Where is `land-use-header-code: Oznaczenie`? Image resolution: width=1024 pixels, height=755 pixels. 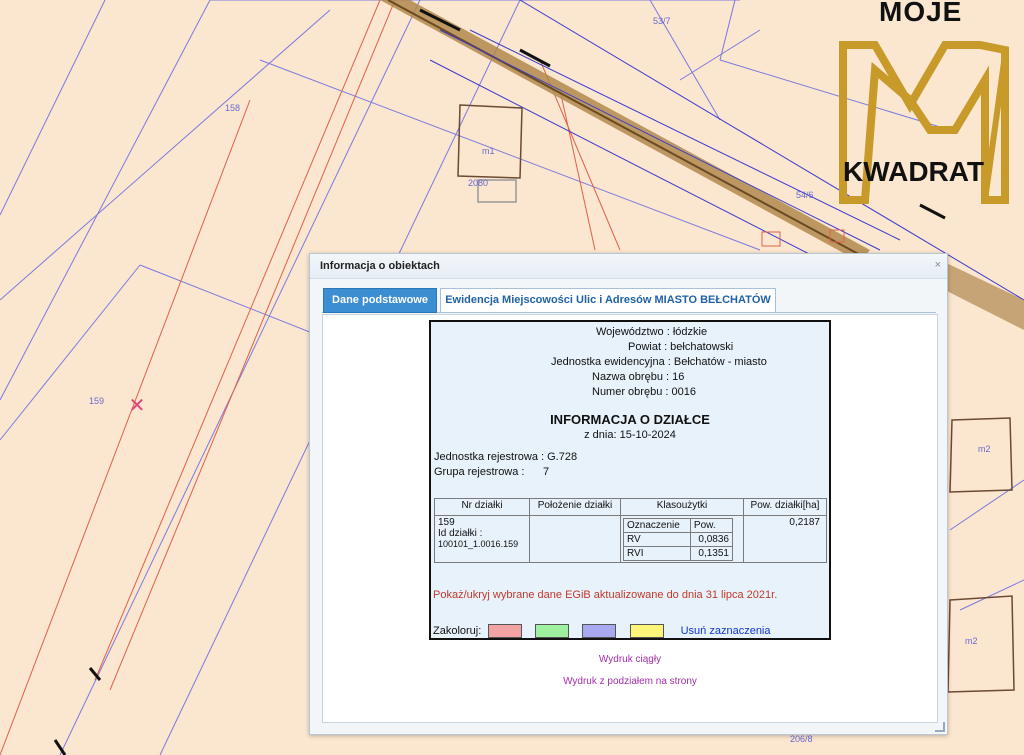 land-use-header-code: Oznaczenie is located at coordinates (657, 525).